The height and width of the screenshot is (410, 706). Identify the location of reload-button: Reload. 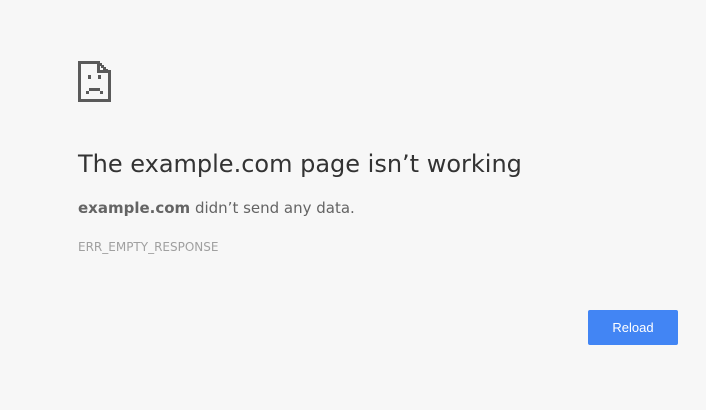
(633, 327).